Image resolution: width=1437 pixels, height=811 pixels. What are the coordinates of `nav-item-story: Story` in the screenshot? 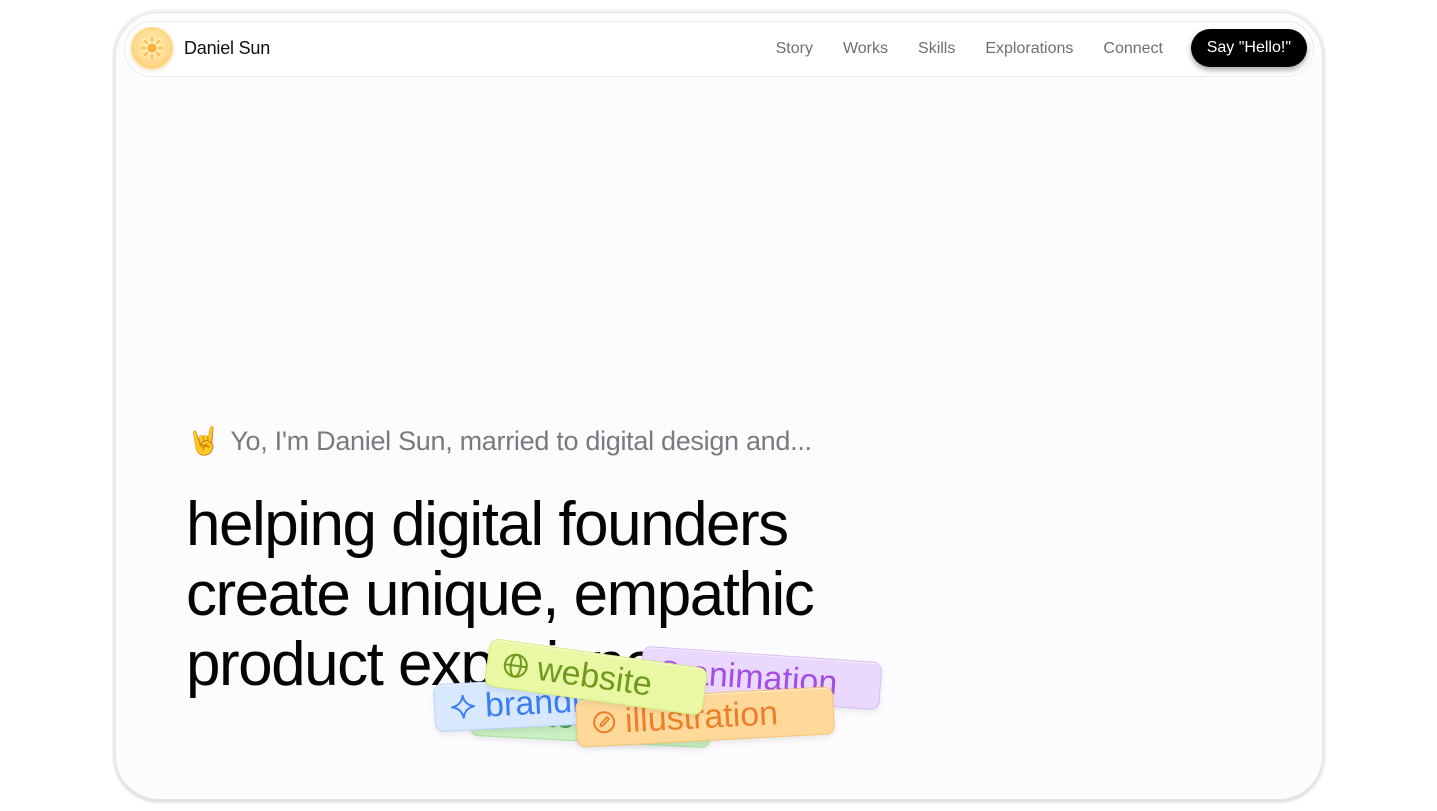 It's located at (794, 49).